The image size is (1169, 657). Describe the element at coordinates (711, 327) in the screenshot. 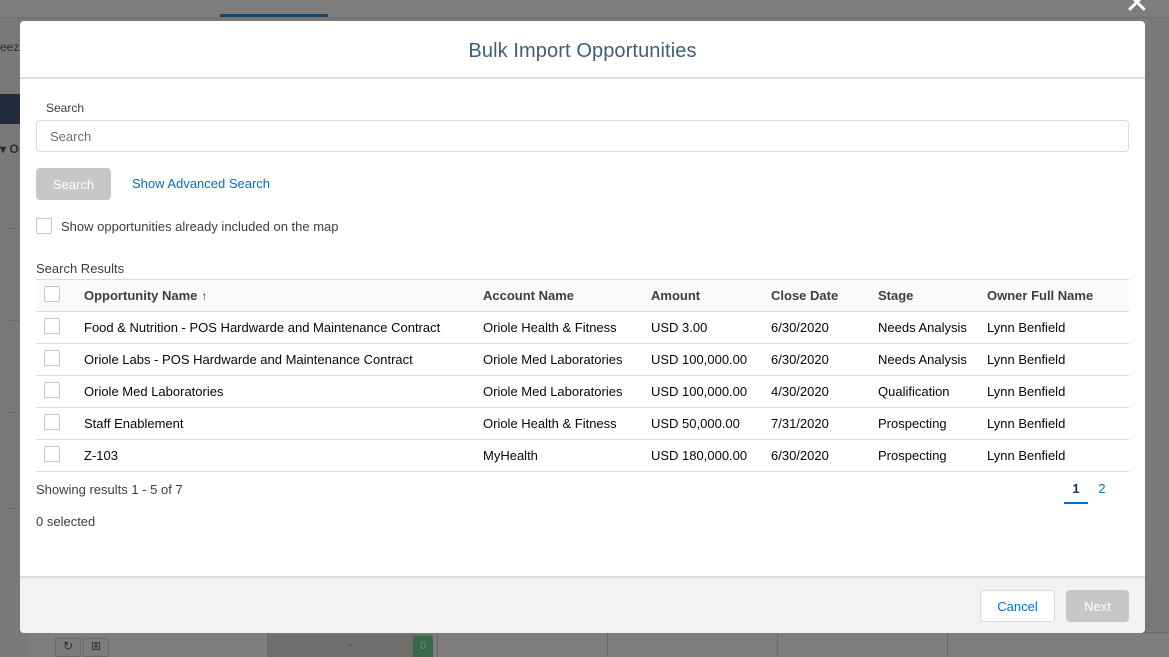

I see `amount-cell: USD 3.00` at that location.